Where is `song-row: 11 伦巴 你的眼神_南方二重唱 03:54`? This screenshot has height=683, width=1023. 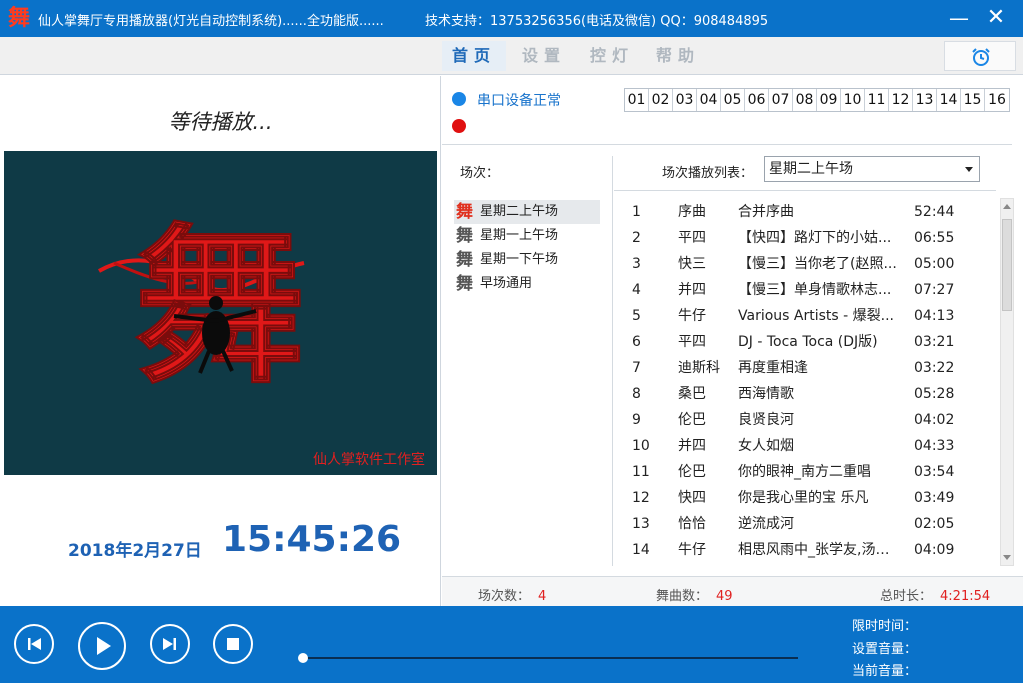
song-row: 11 伦巴 你的眼神_南方二重唱 03:54 is located at coordinates (810, 472).